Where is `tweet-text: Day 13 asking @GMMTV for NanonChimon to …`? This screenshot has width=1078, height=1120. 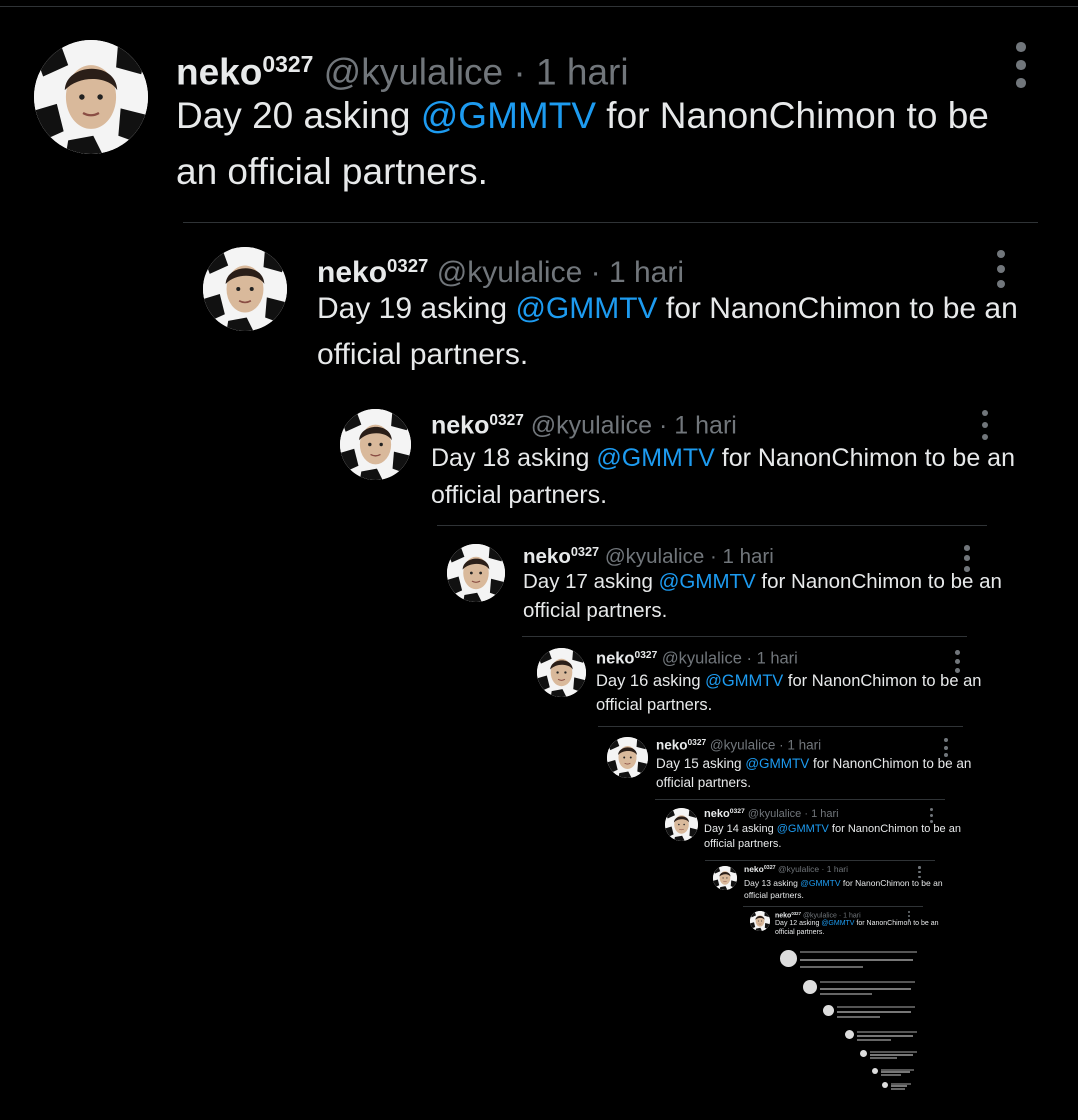
tweet-text: Day 13 asking @GMMTV for NanonChimon to … is located at coordinates (849, 889).